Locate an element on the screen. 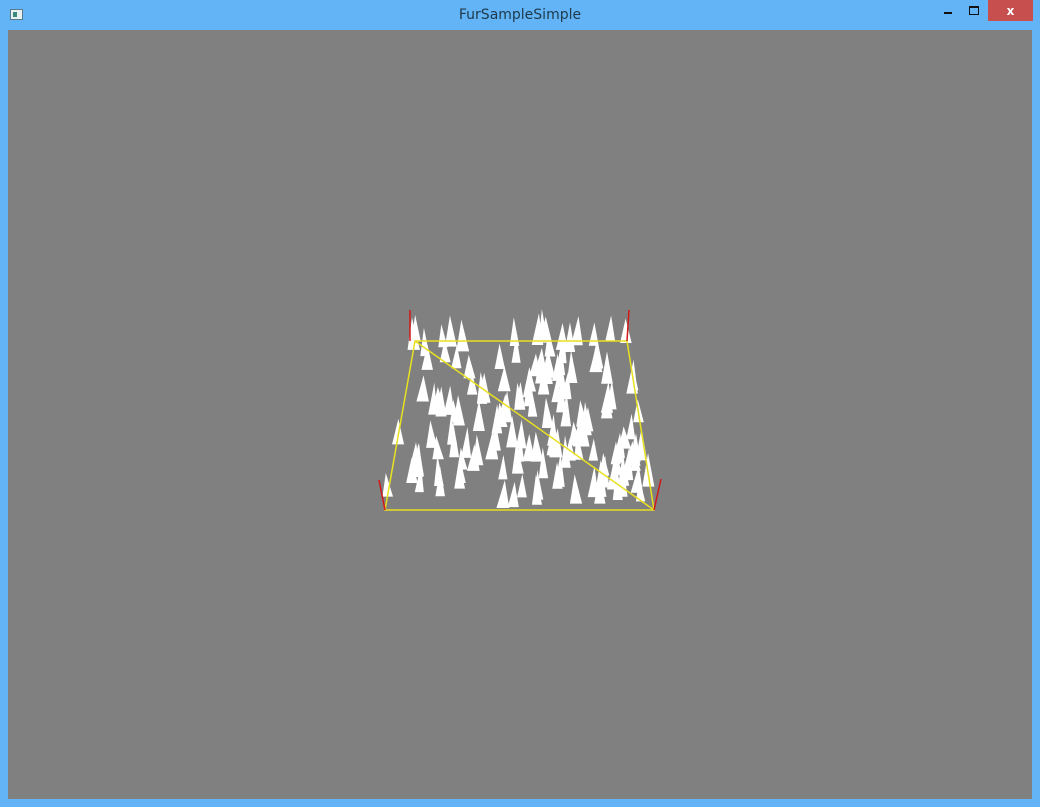  fur-strands is located at coordinates (518, 409).